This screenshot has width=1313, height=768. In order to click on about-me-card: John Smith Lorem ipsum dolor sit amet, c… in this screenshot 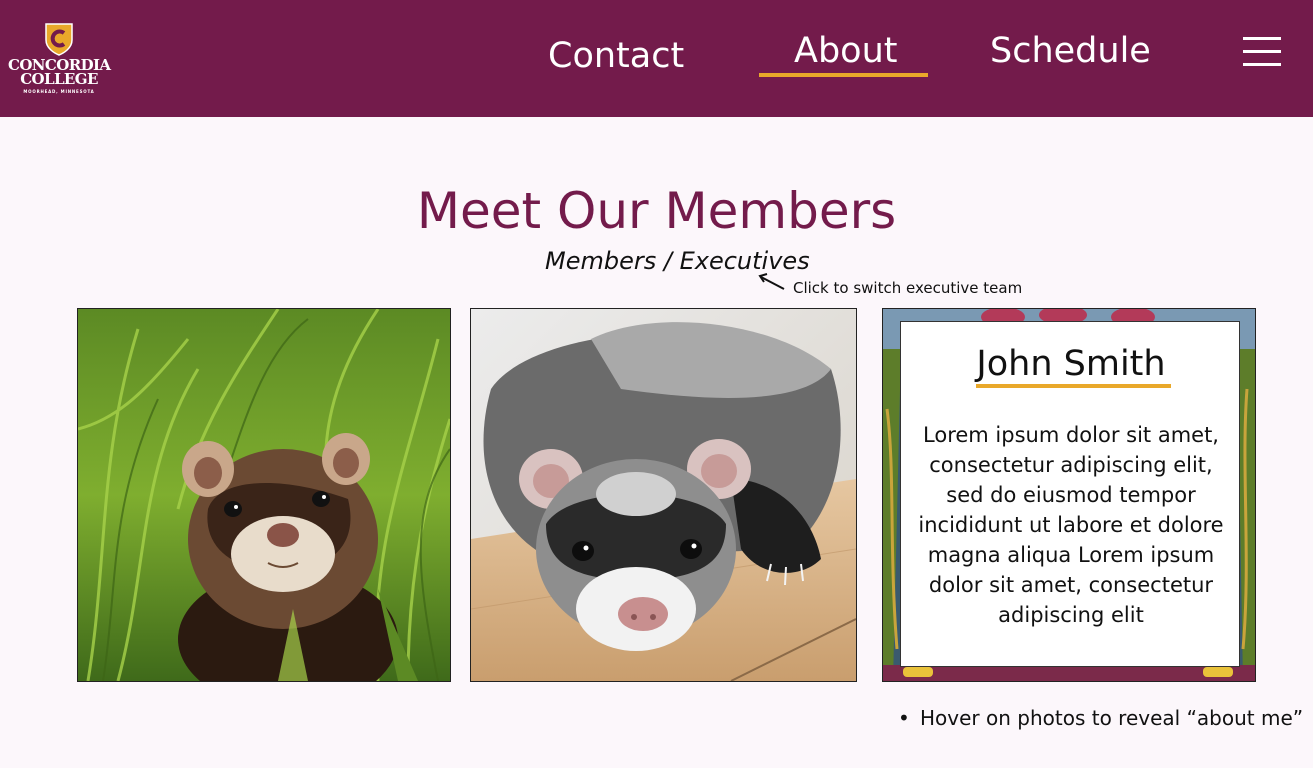, I will do `click(1070, 494)`.